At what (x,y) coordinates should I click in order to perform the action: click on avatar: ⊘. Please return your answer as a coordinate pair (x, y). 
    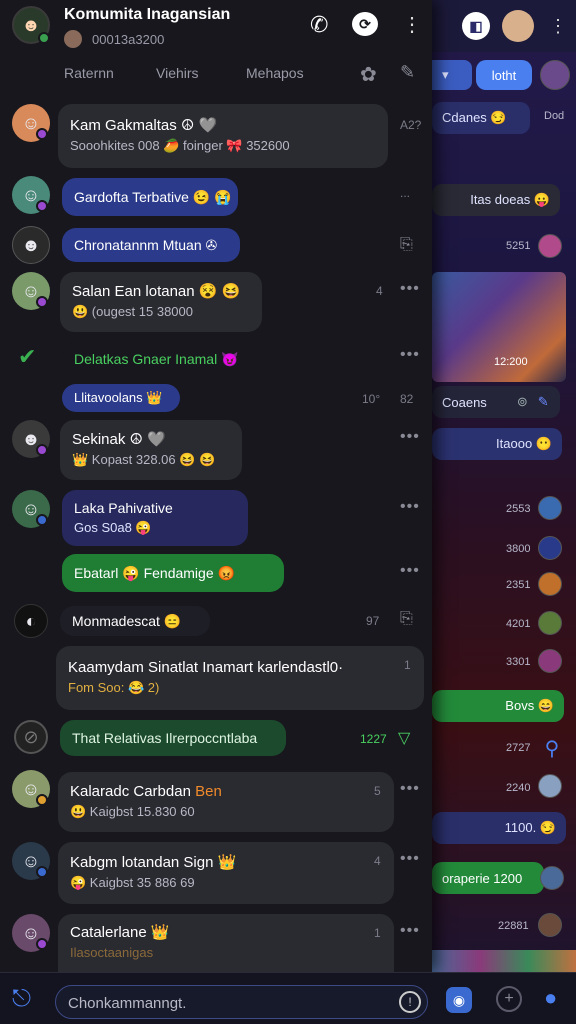
    Looking at the image, I should click on (31, 737).